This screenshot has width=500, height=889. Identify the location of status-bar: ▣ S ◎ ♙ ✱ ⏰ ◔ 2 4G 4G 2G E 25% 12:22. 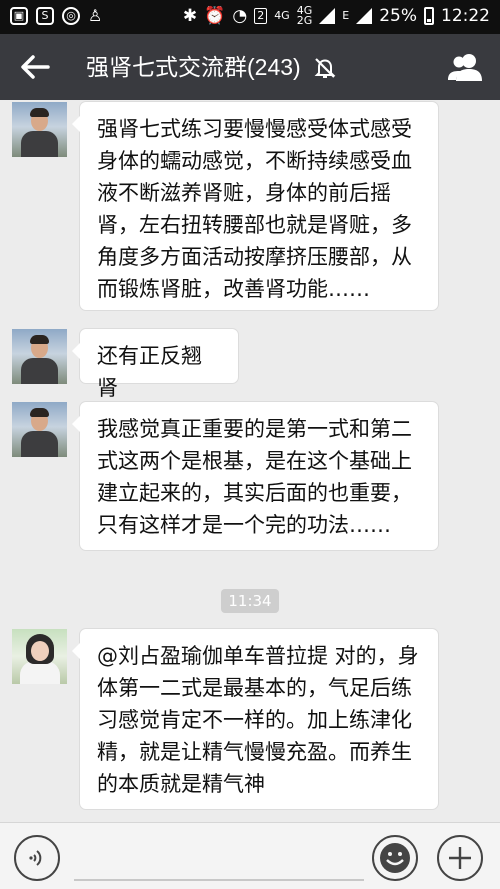
(250, 17).